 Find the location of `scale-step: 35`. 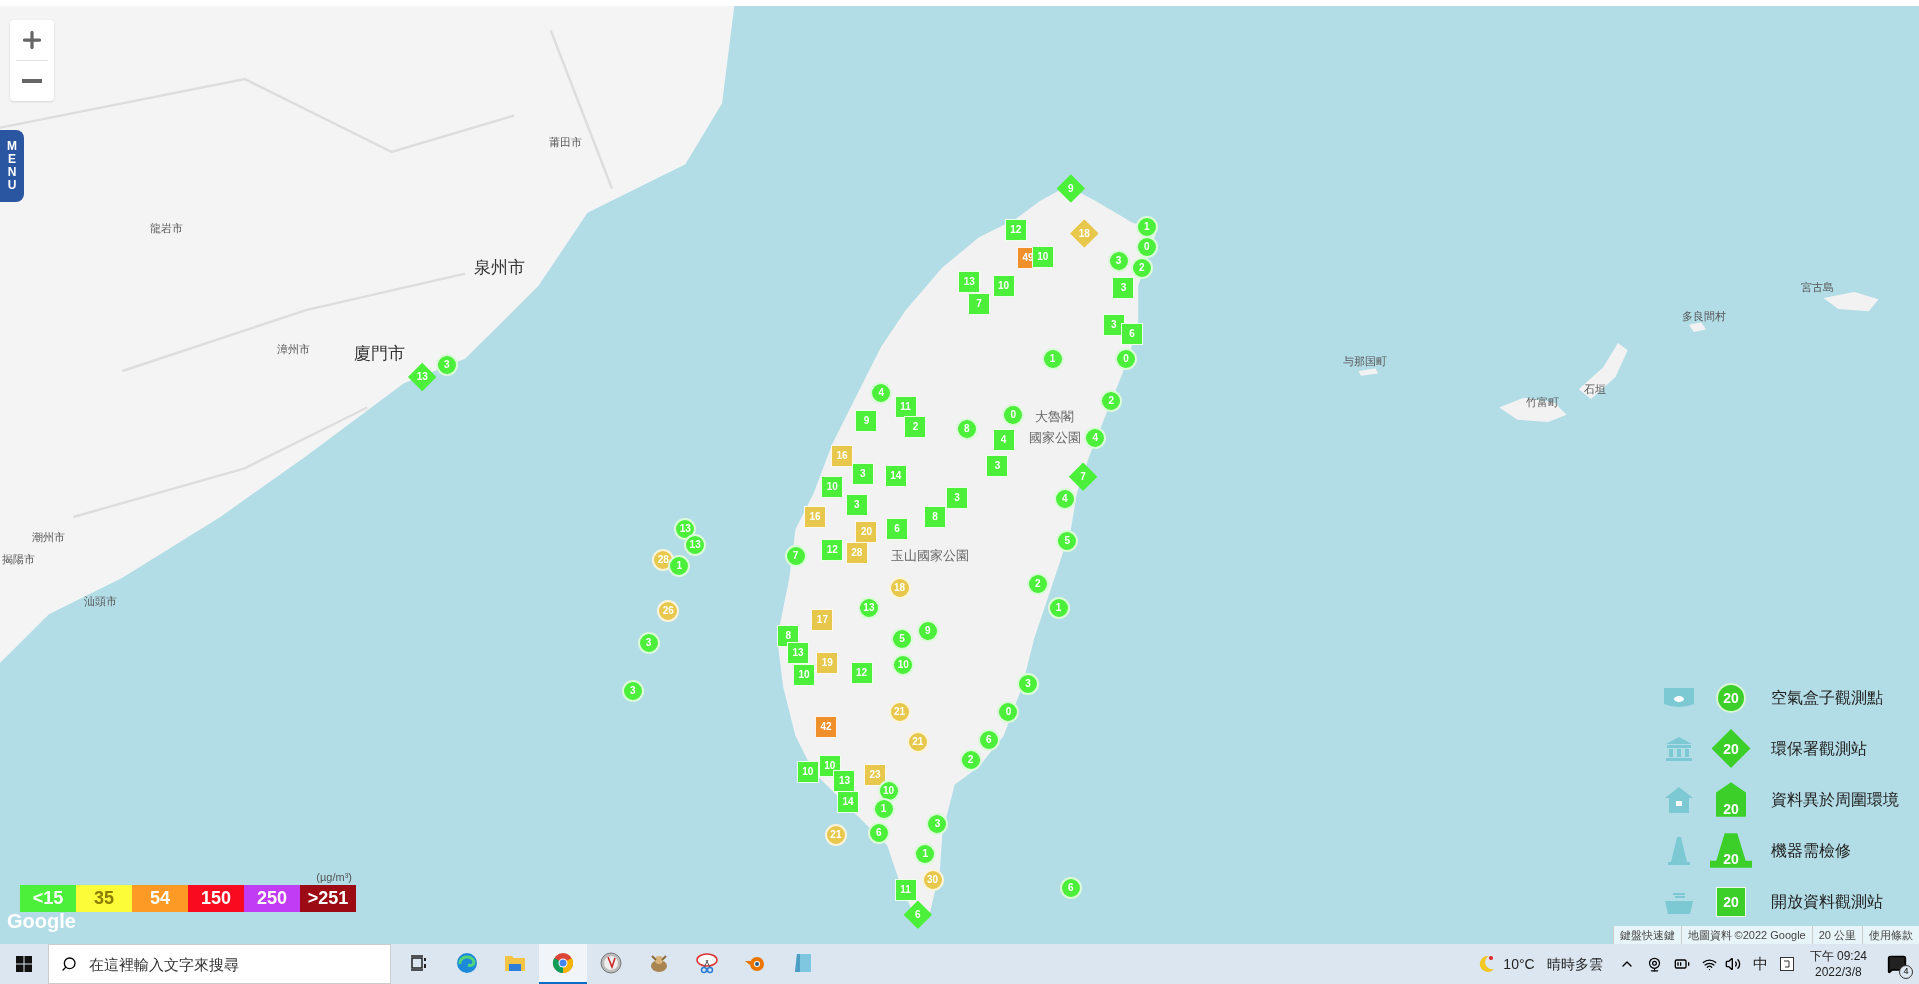

scale-step: 35 is located at coordinates (104, 898).